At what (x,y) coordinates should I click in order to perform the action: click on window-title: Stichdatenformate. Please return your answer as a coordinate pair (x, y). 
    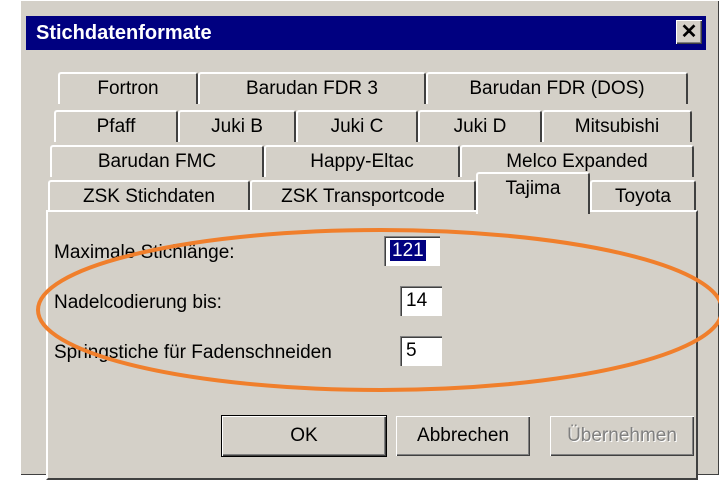
    Looking at the image, I should click on (124, 33).